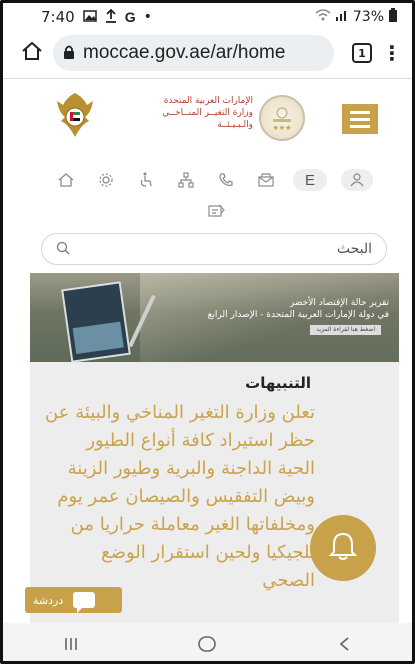  Describe the element at coordinates (208, 101) in the screenshot. I see `ministry-line-1: الإمارات العربية المتحدة` at that location.